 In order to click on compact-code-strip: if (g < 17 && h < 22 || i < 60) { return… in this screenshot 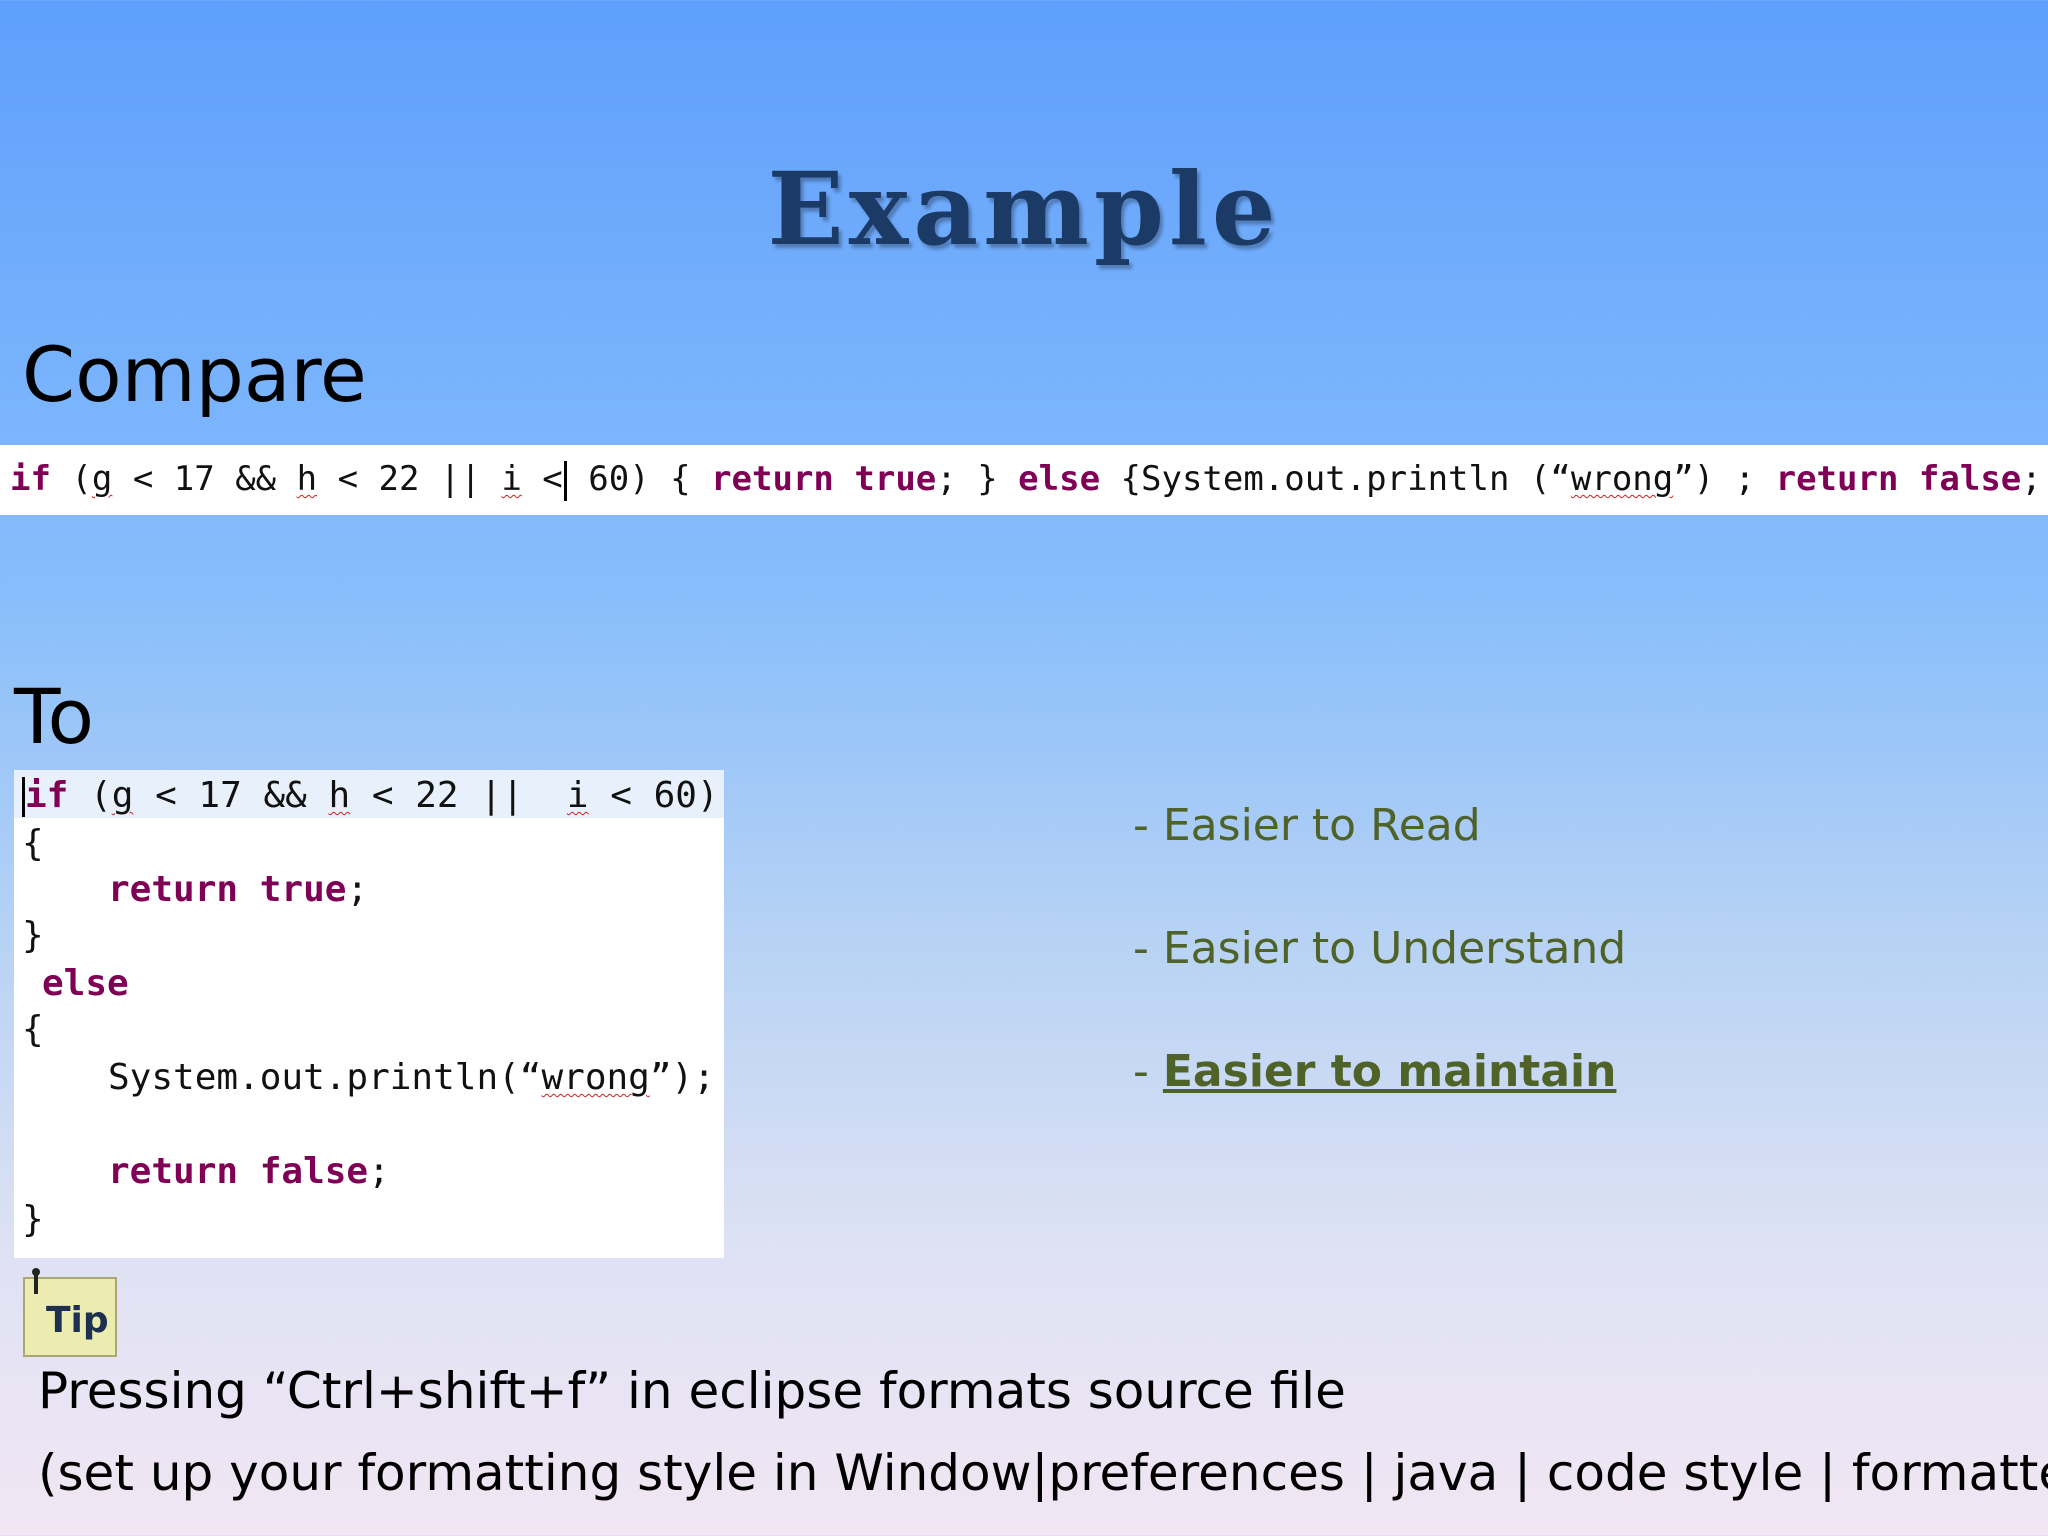, I will do `click(1024, 480)`.